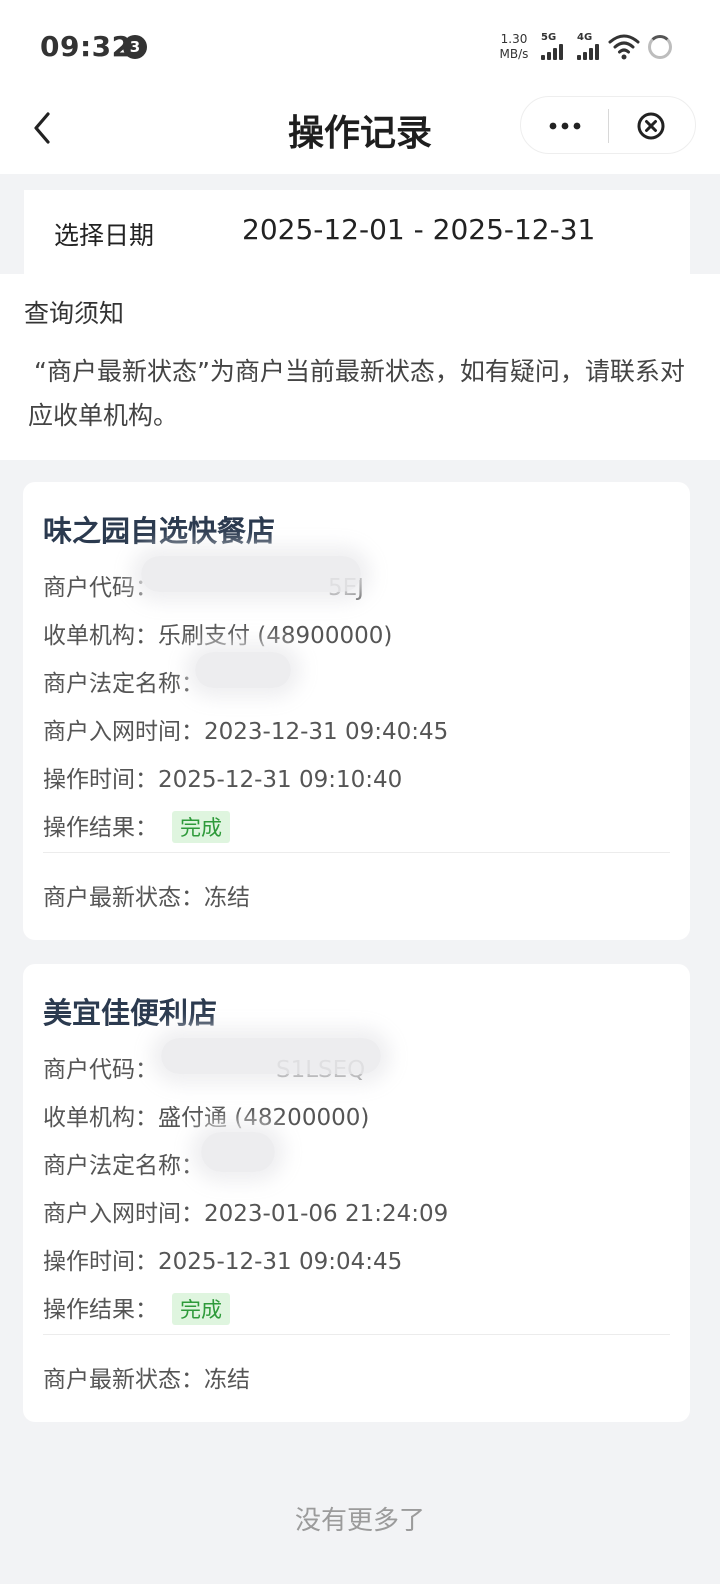  I want to click on acquirer-value: 乐刷支付 (48900000), so click(275, 636).